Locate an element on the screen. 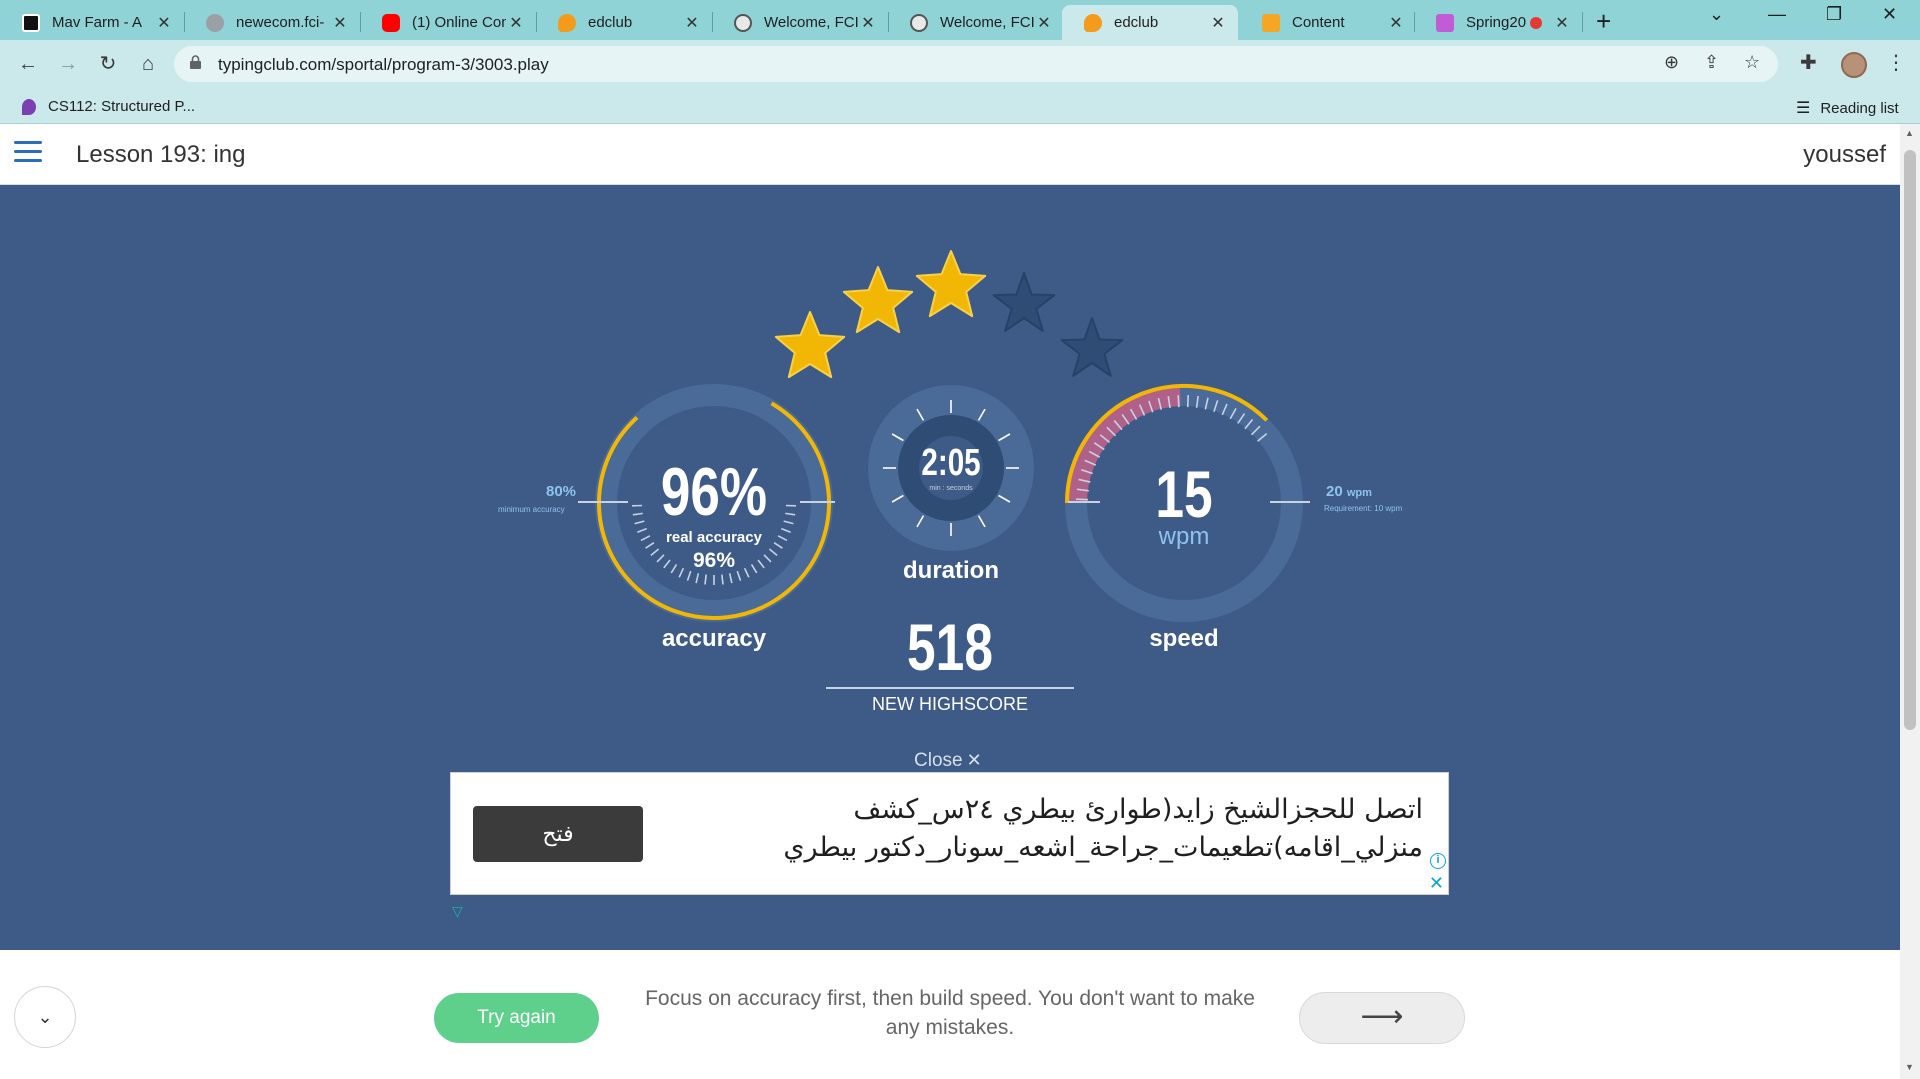 The image size is (1920, 1079). video-icon is located at coordinates (1445, 22).